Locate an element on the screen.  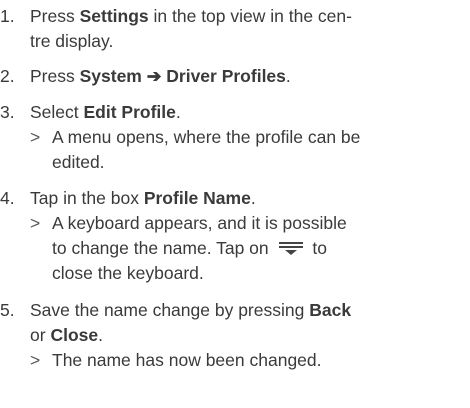
step-text: Tap in the box Profile Name. is located at coordinates (143, 198).